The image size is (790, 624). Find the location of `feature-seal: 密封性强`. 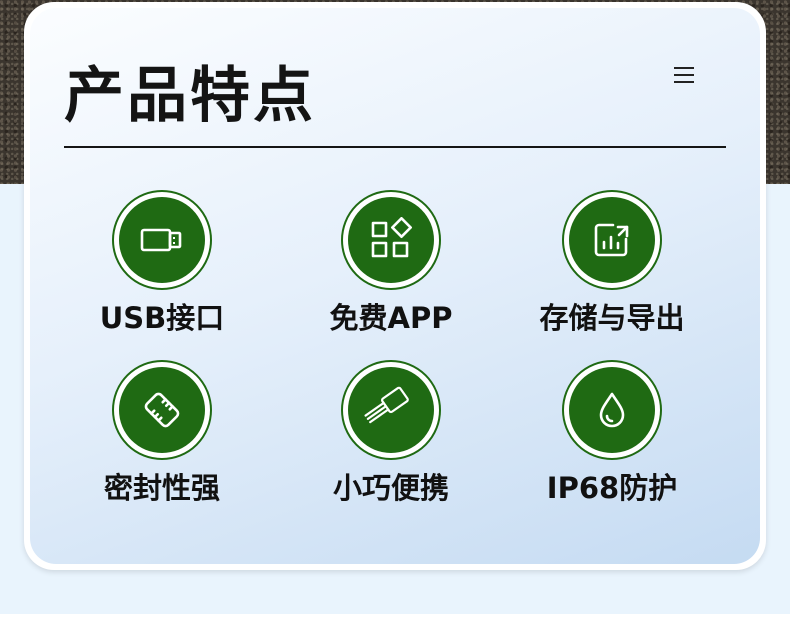

feature-seal: 密封性强 is located at coordinates (162, 434).